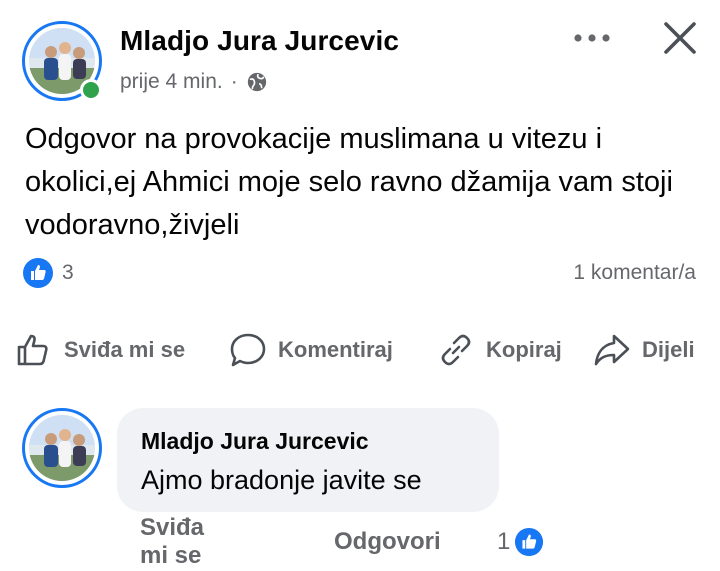  What do you see at coordinates (634, 273) in the screenshot?
I see `comment-count: 1 komentar/a` at bounding box center [634, 273].